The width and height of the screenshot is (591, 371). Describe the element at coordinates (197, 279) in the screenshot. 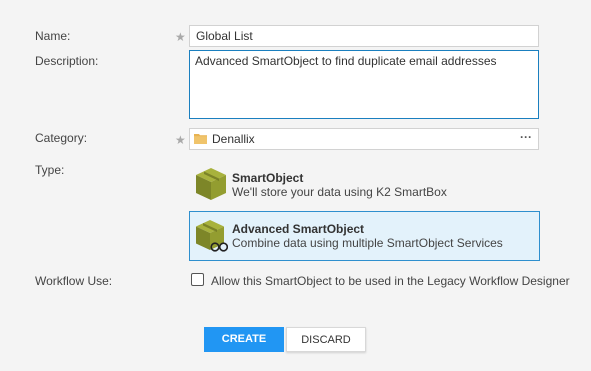

I see `workflow-checkbox` at that location.